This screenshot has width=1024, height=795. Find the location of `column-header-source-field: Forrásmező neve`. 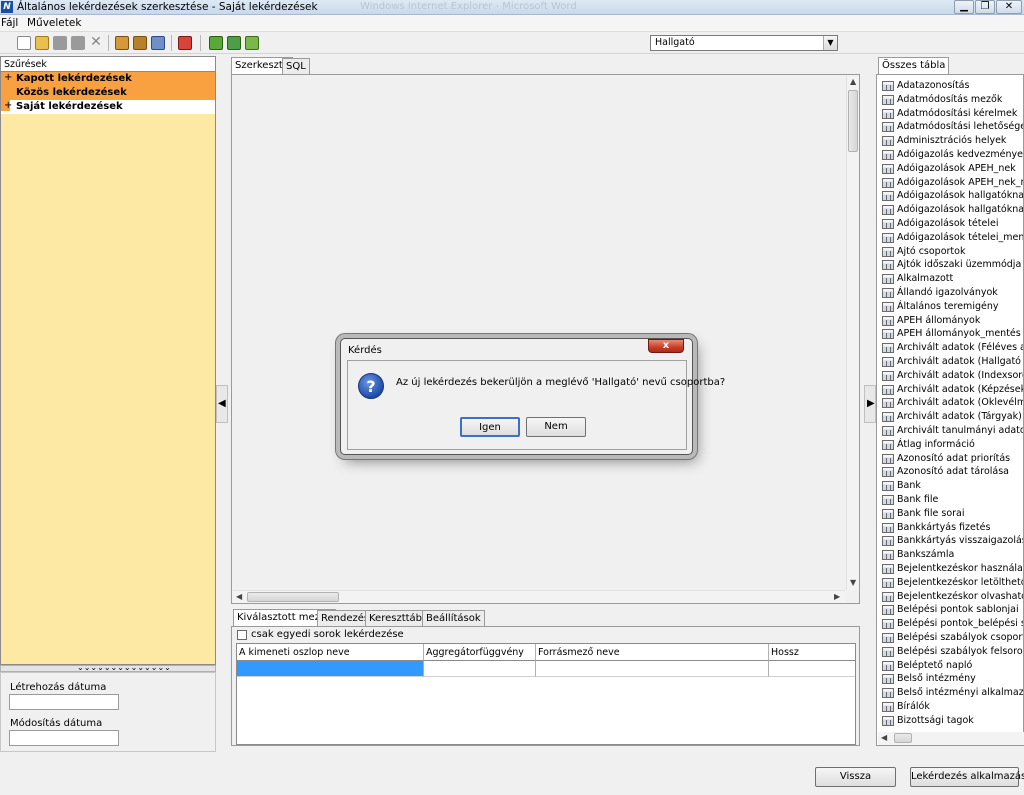

column-header-source-field: Forrásmező neve is located at coordinates (652, 652).